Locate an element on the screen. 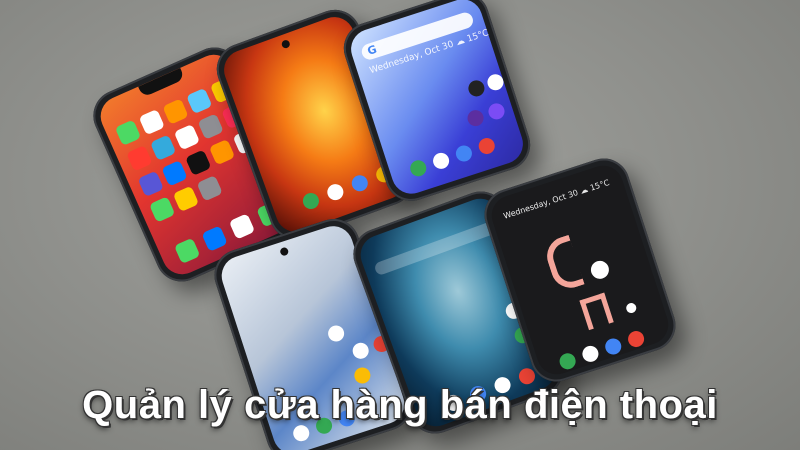 This screenshot has width=800, height=450. date-weather-text: Wednesday, Oct 30 ☁ 15°C is located at coordinates (556, 199).